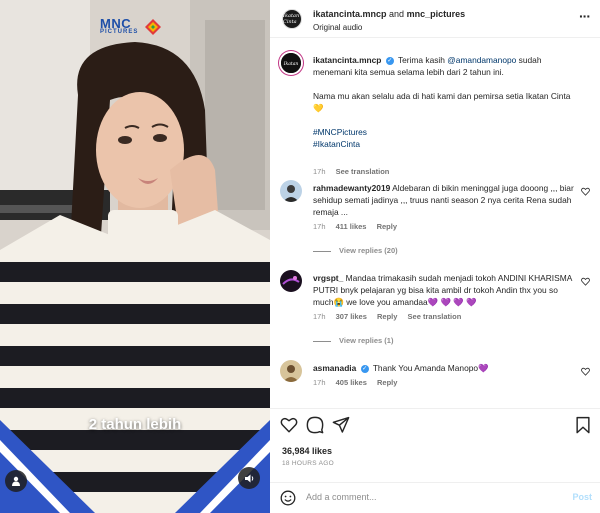  Describe the element at coordinates (397, 14) in the screenshot. I see `connector-text: and` at that location.